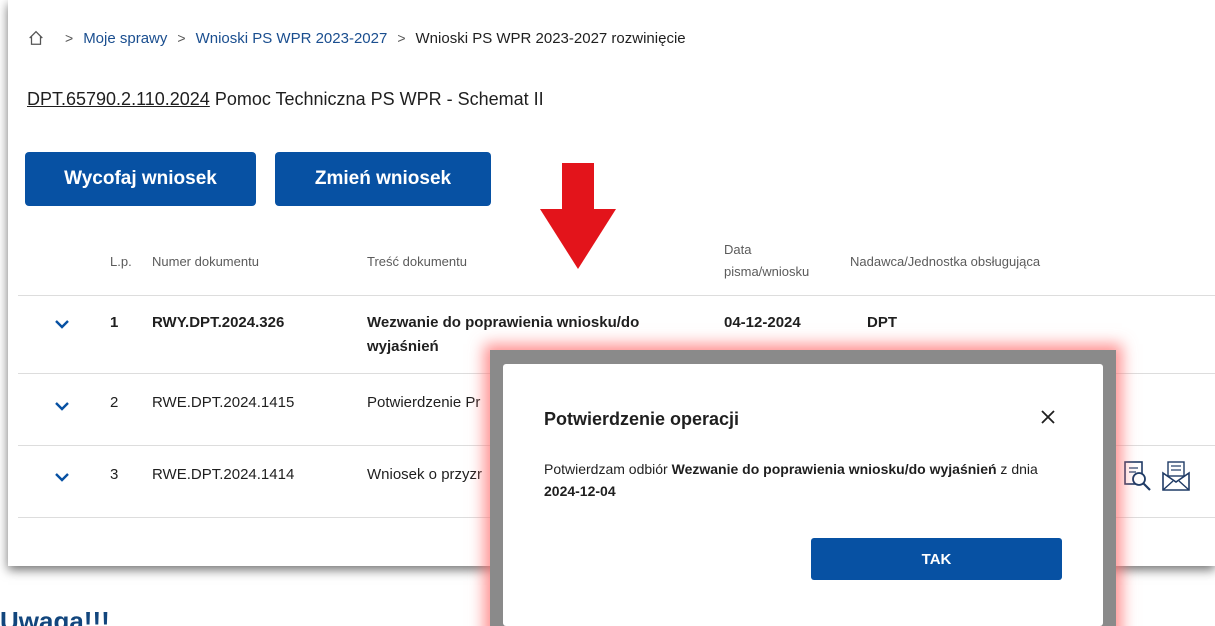 The width and height of the screenshot is (1215, 626). I want to click on breadcrumb-current: Wnioski PS WPR 2023-2027 rozwinięcie, so click(550, 38).